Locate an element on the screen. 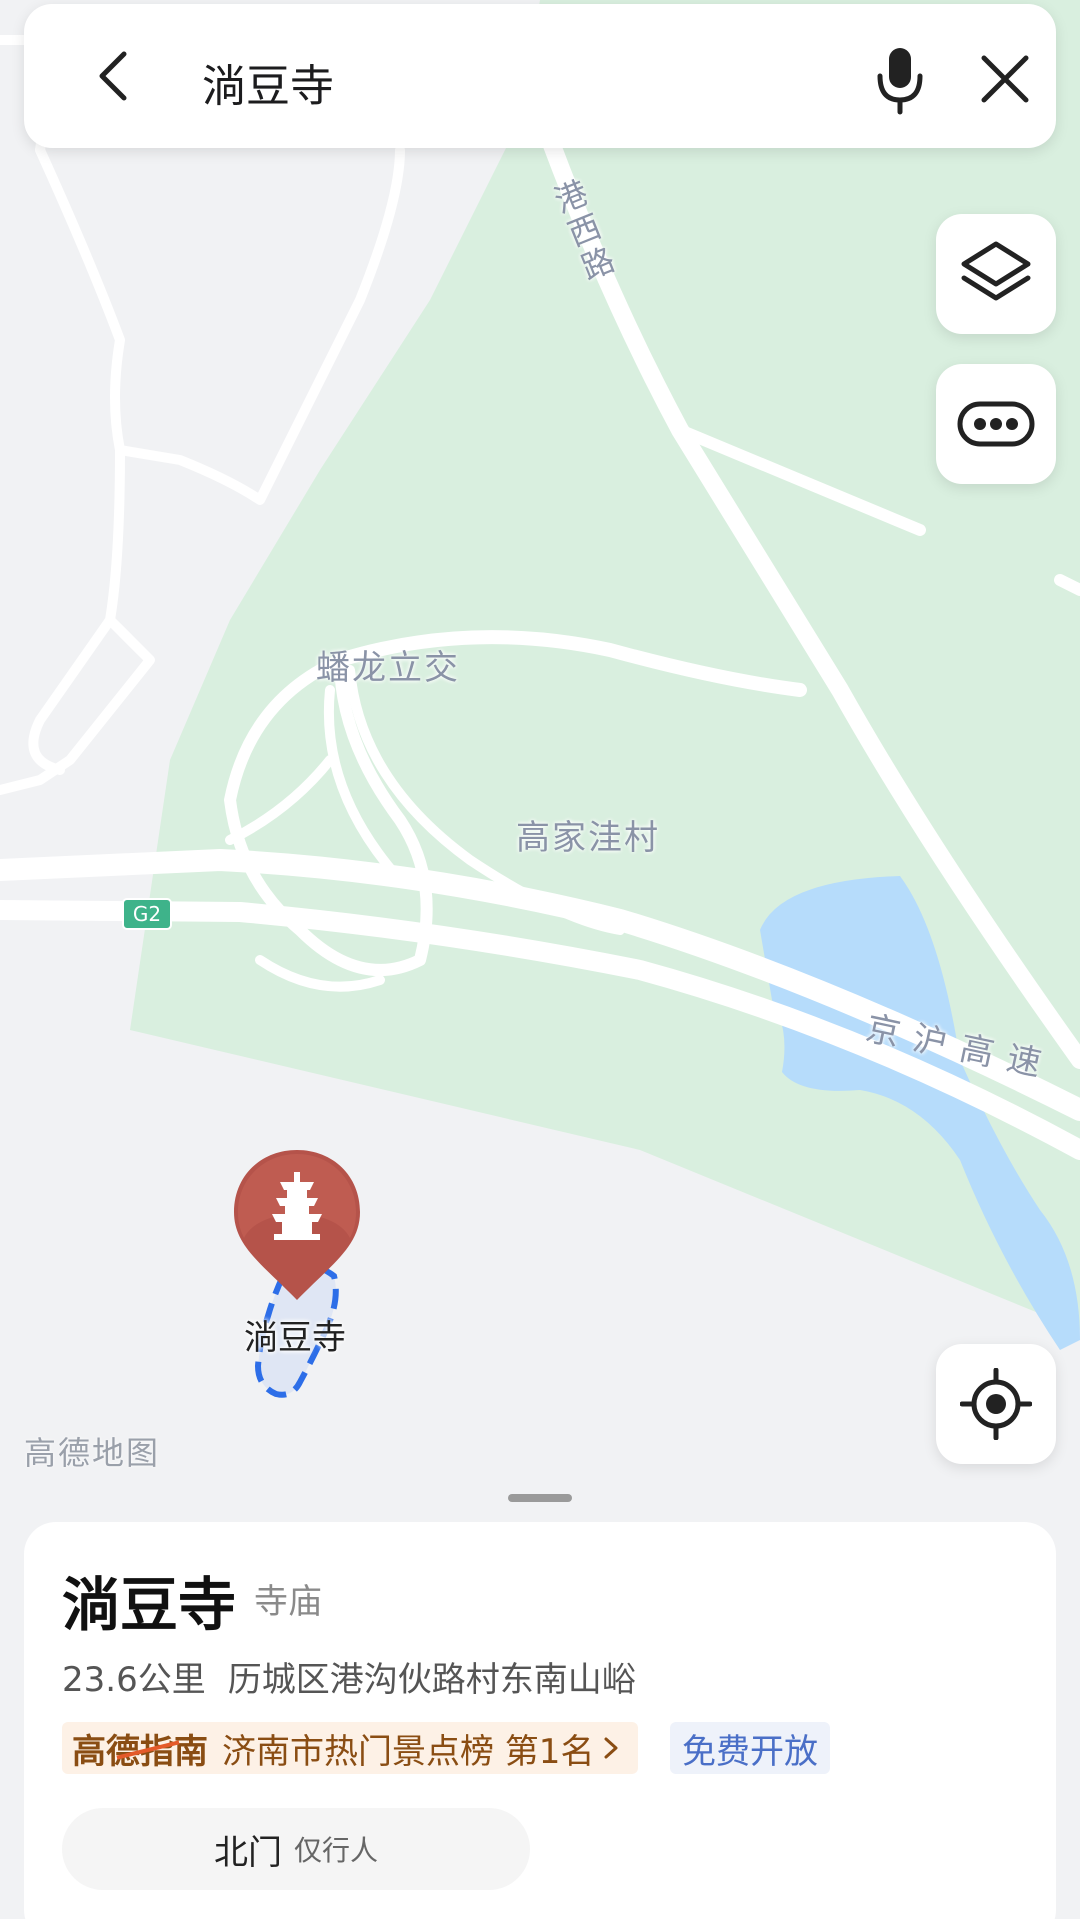 This screenshot has height=1919, width=1080. place-name: 淌豆寺 is located at coordinates (149, 1605).